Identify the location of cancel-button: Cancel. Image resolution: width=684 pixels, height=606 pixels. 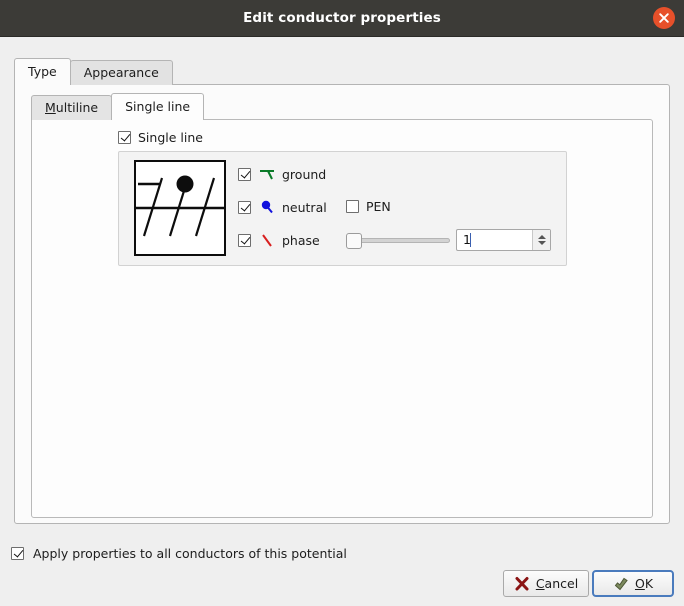
(546, 583).